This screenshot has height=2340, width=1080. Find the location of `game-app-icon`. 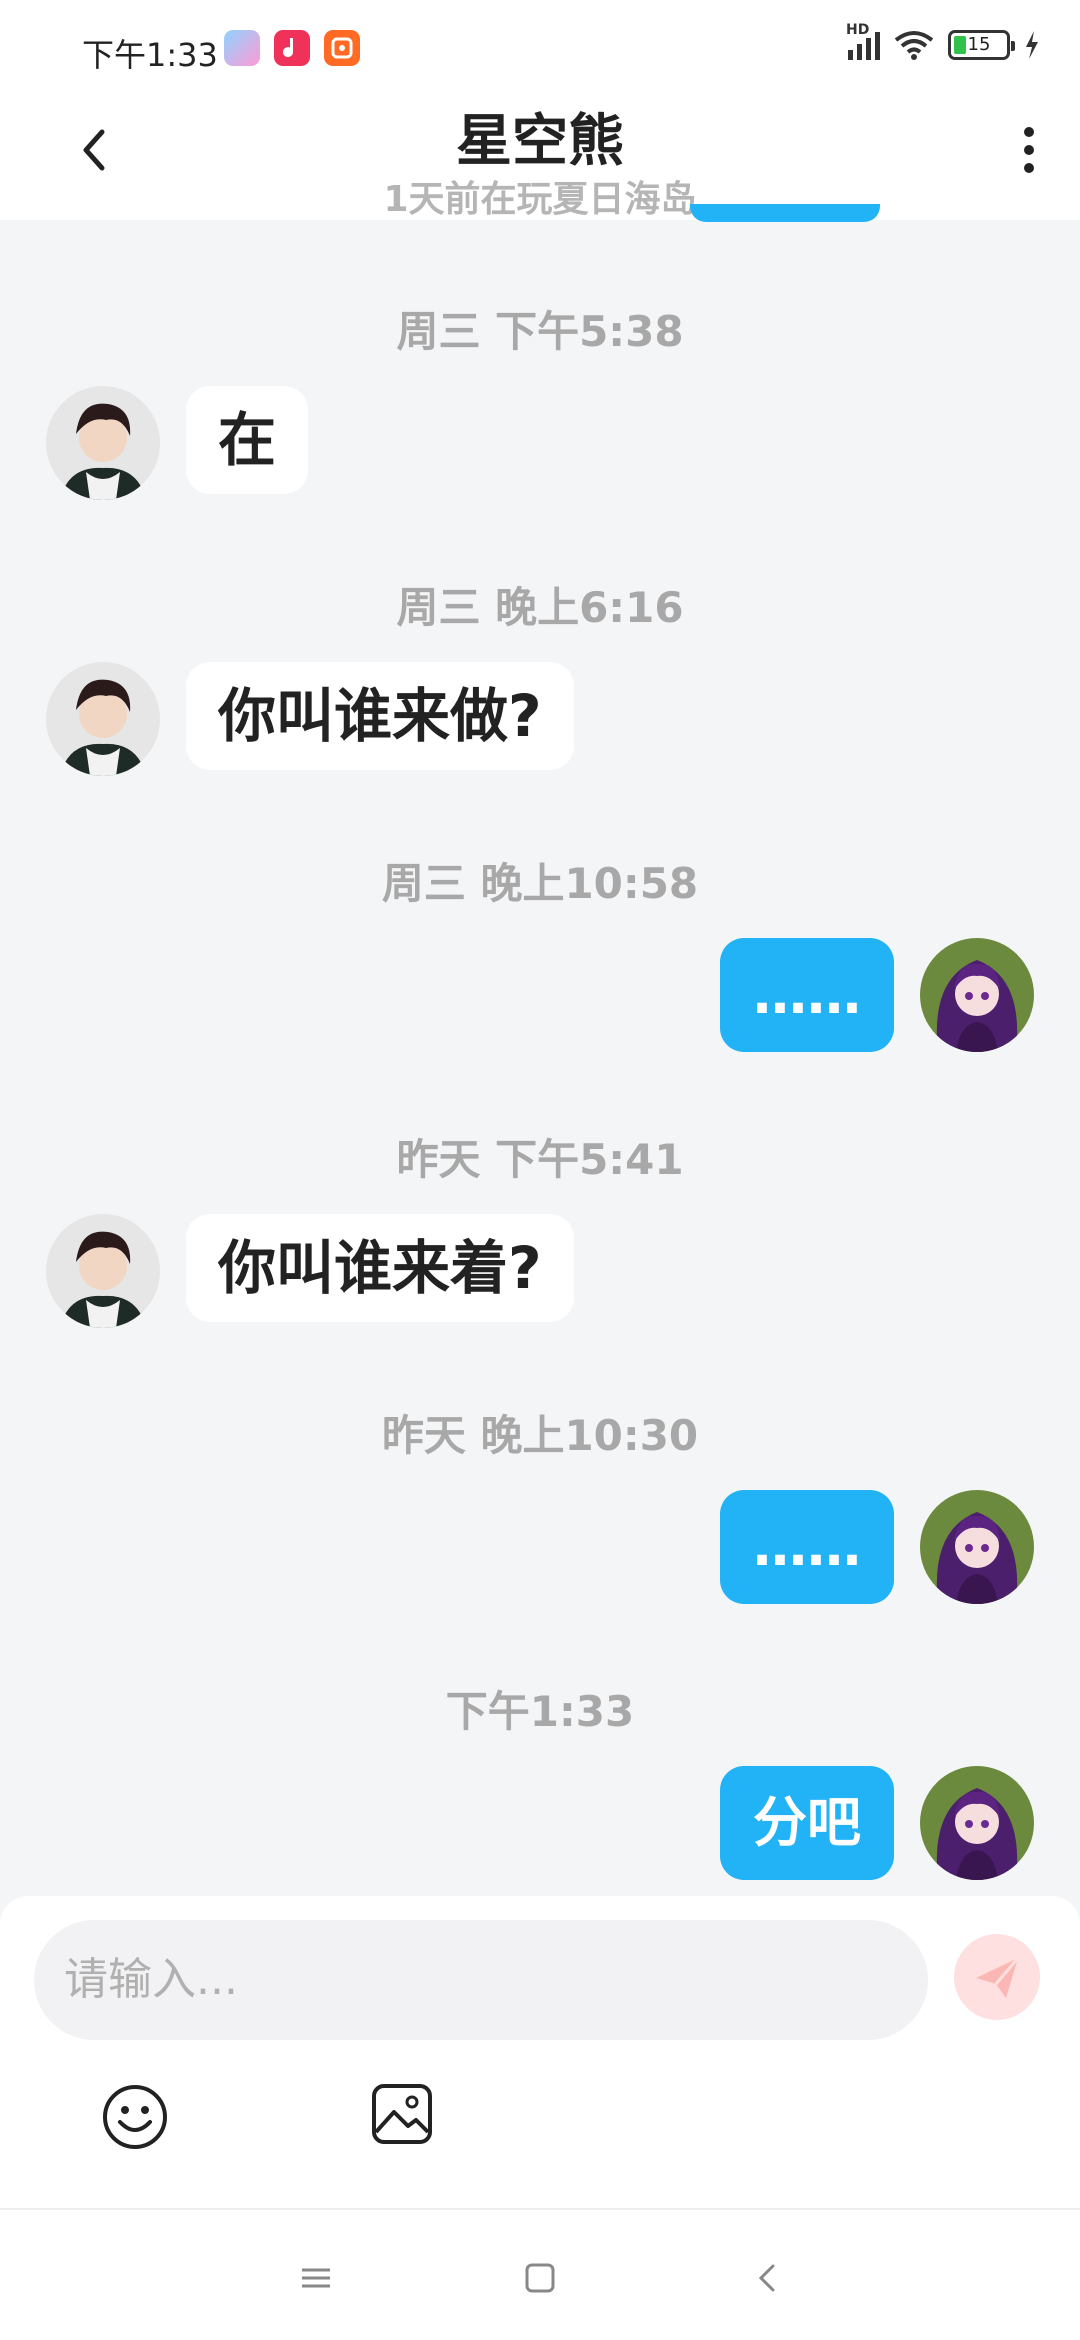

game-app-icon is located at coordinates (242, 48).